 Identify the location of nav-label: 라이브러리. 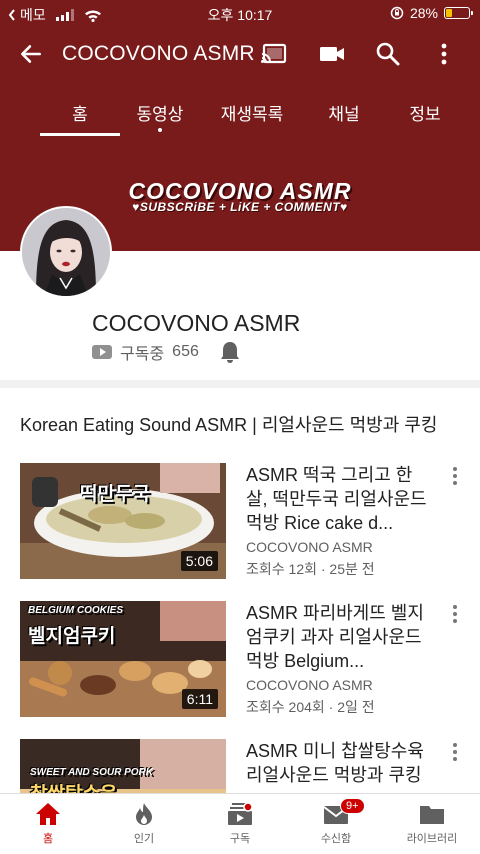
(432, 839).